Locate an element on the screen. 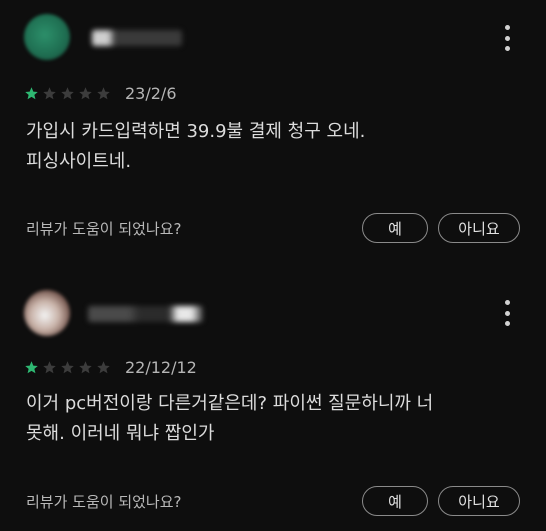 The image size is (546, 531). rating-row: 22/12/12 is located at coordinates (110, 367).